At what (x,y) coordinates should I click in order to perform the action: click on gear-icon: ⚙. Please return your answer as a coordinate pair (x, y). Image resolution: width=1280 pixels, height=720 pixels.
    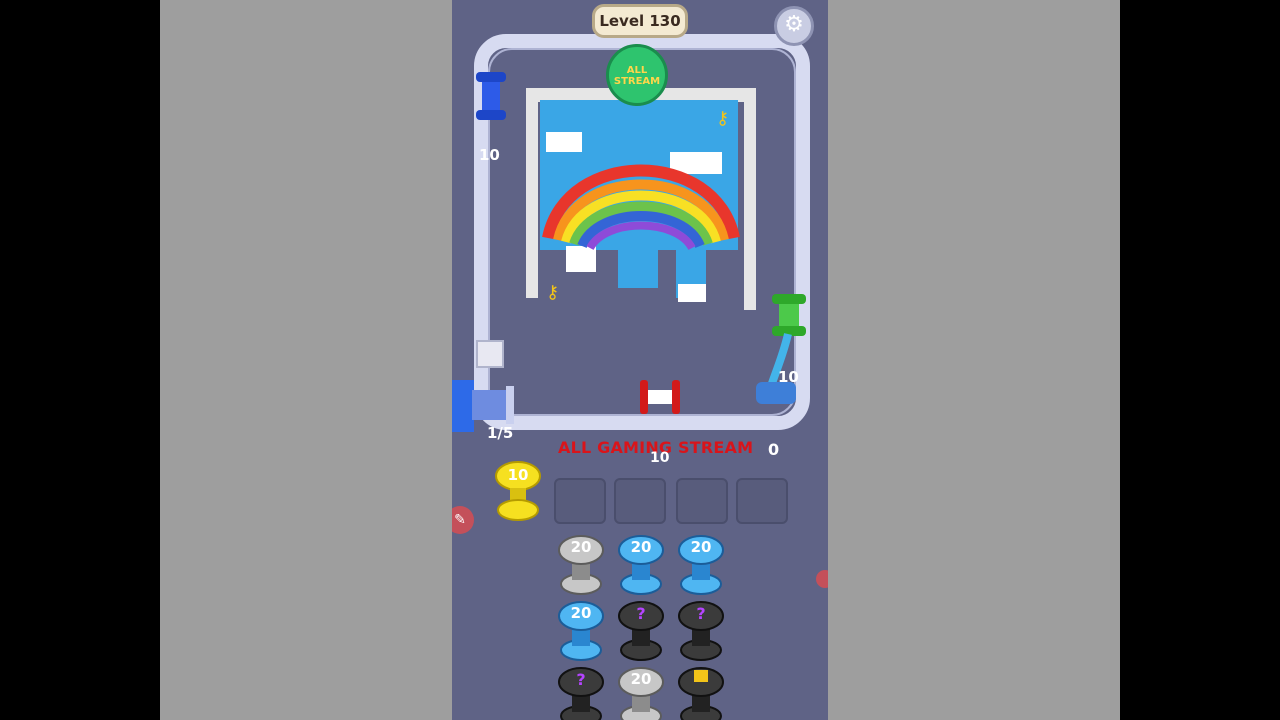
    Looking at the image, I should click on (794, 24).